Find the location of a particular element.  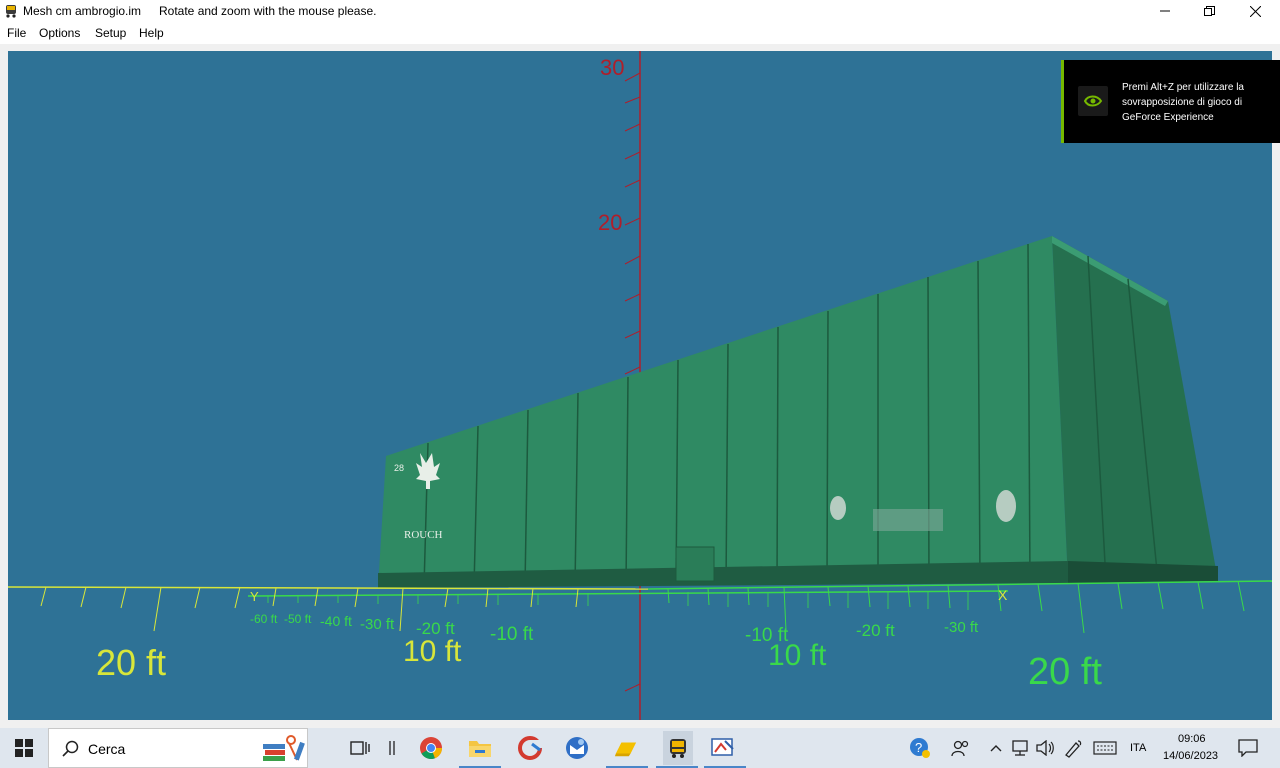

menu-setup: Setup is located at coordinates (110, 33).